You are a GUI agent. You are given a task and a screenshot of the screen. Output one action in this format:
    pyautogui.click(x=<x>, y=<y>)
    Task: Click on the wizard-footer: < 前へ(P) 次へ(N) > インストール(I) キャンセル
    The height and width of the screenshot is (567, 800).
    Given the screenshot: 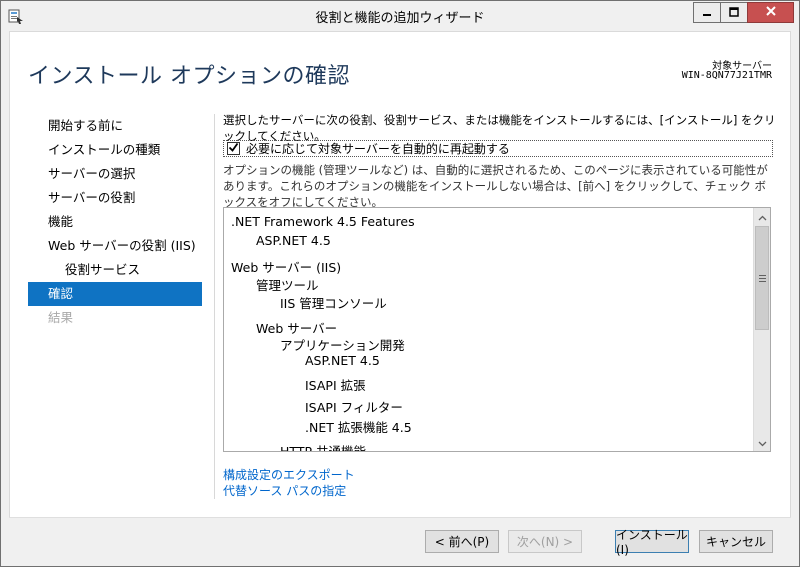 What is the action you would take?
    pyautogui.click(x=400, y=537)
    